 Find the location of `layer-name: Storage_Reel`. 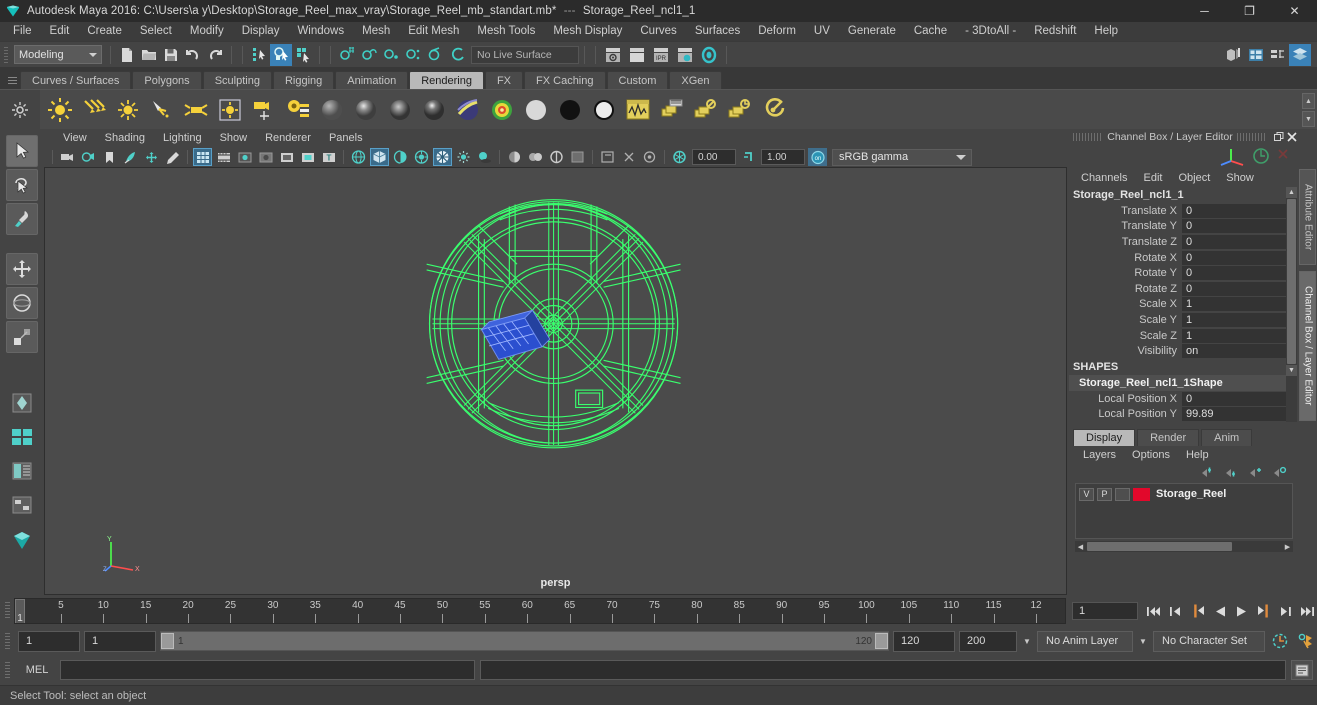

layer-name: Storage_Reel is located at coordinates (1191, 494).